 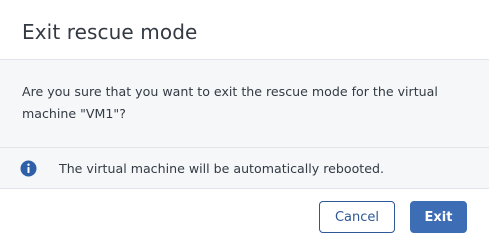 I want to click on dialog-footer: Cancel Exit, so click(x=393, y=217).